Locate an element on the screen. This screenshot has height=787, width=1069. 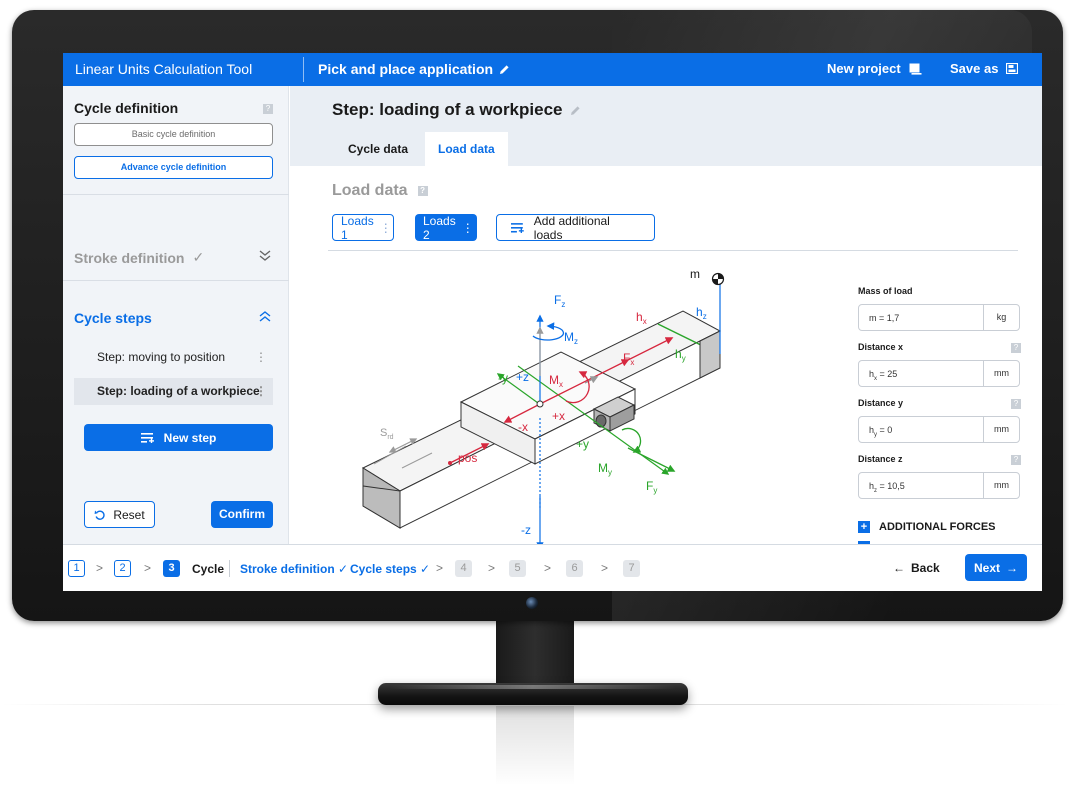
hz-label: hz is located at coordinates (701, 313).